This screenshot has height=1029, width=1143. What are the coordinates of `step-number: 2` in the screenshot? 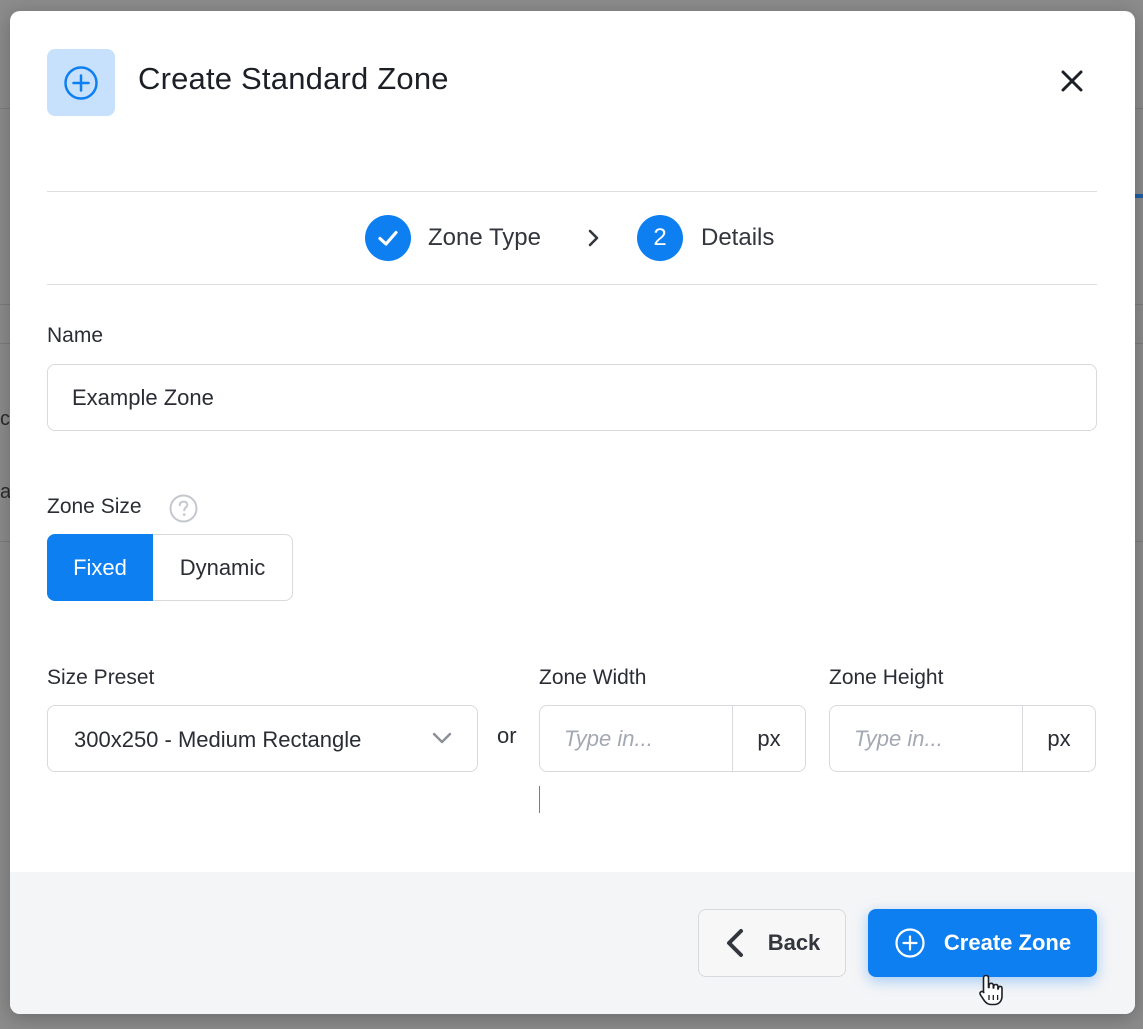 It's located at (660, 237).